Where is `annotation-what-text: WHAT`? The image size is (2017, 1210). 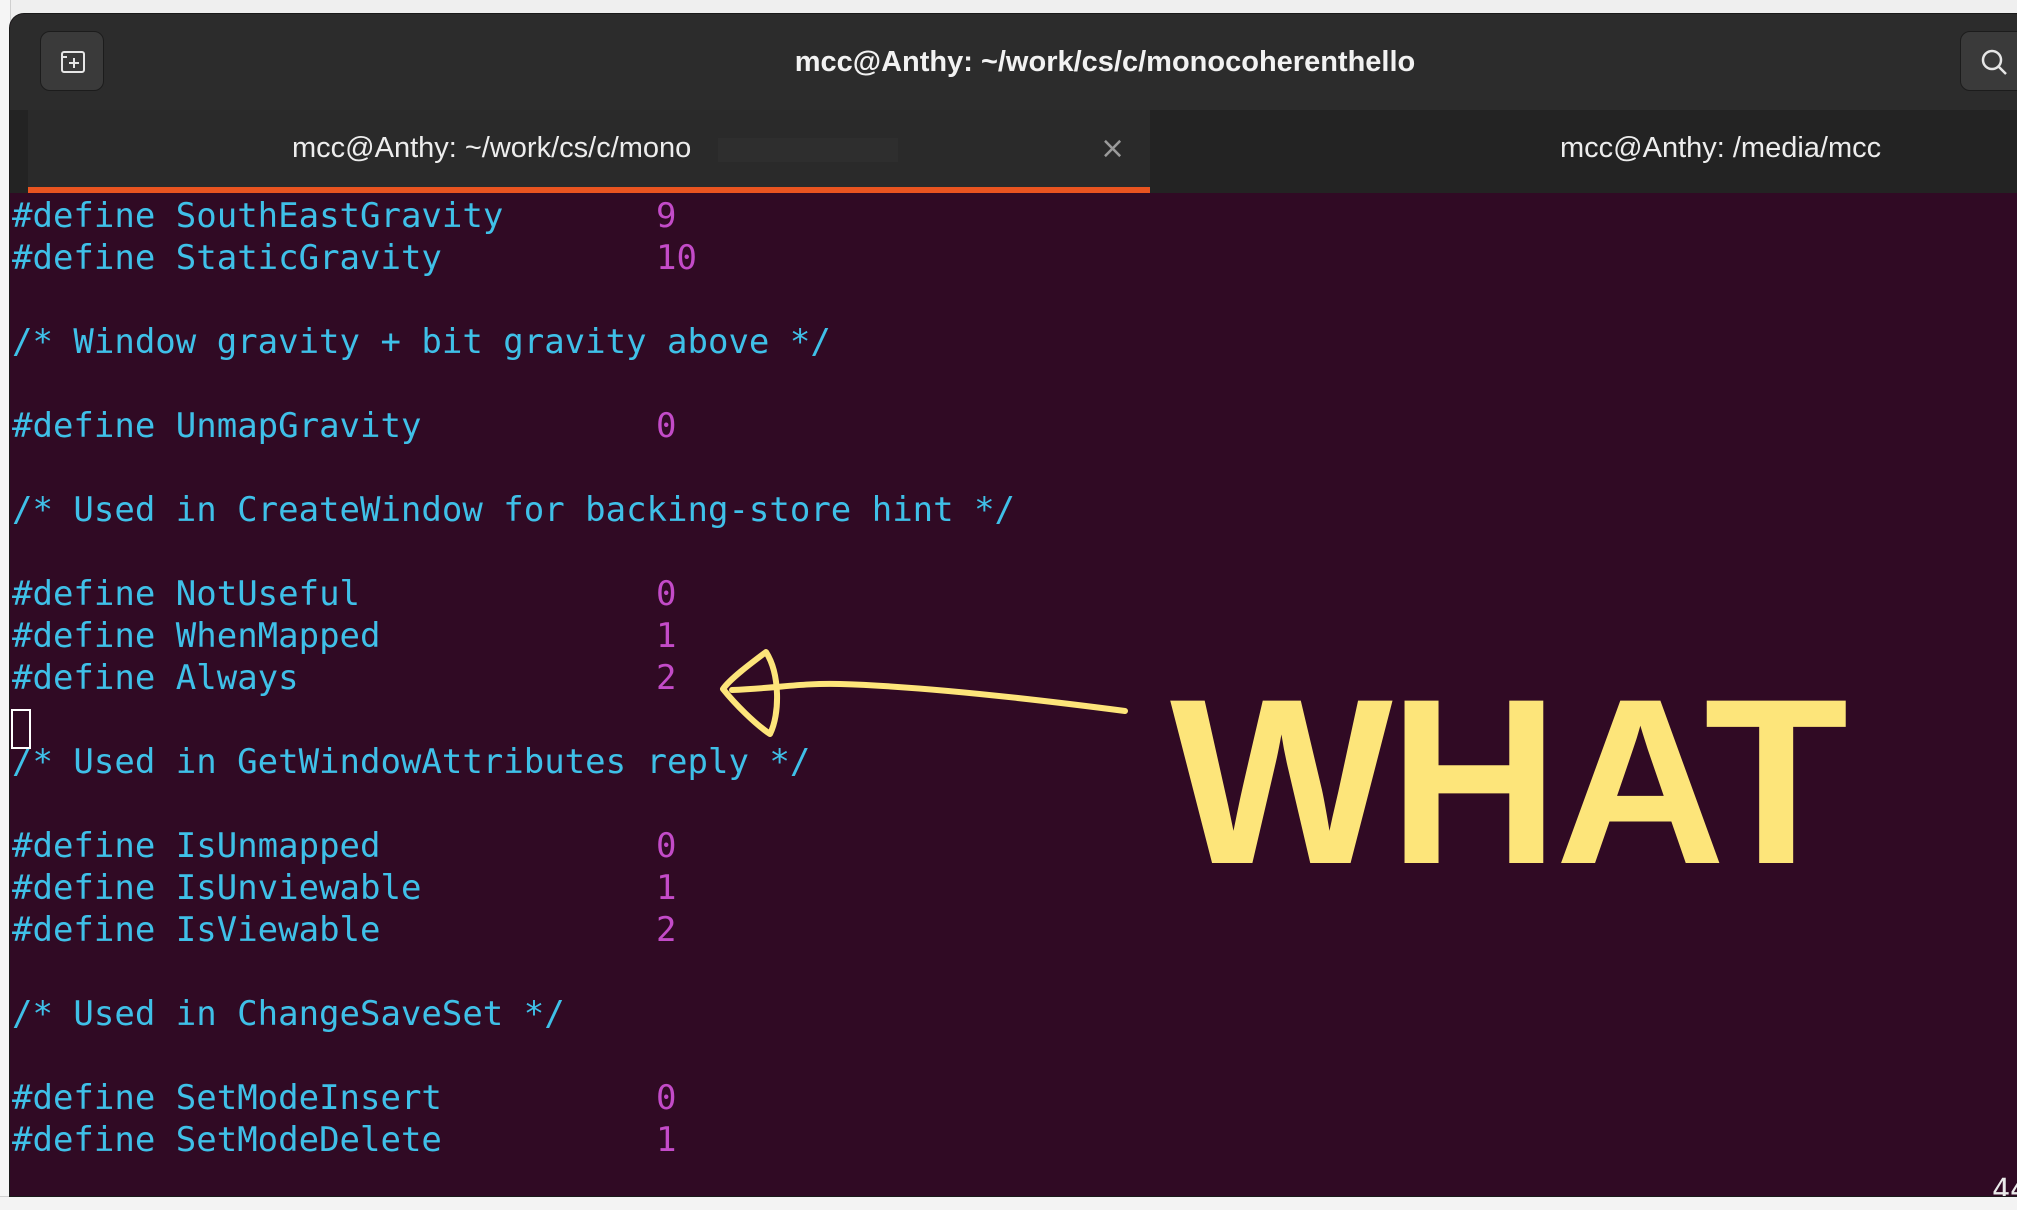
annotation-what-text: WHAT is located at coordinates (1509, 782).